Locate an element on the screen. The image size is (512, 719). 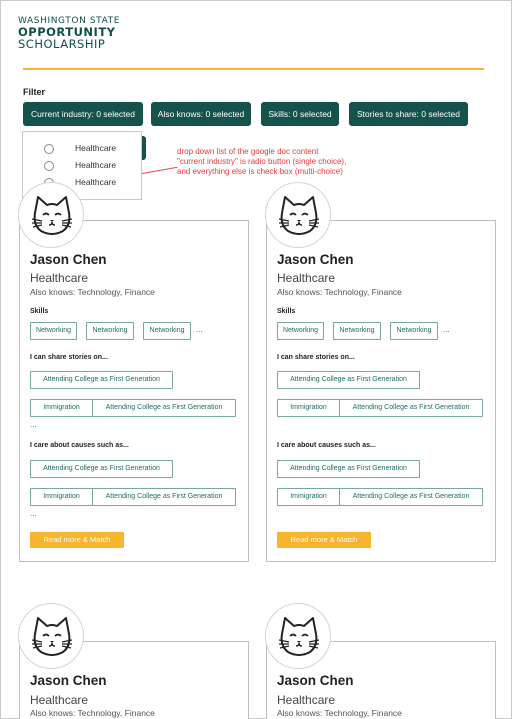
filter-current-industry-button: Current industry: 0 selected is located at coordinates (83, 114).